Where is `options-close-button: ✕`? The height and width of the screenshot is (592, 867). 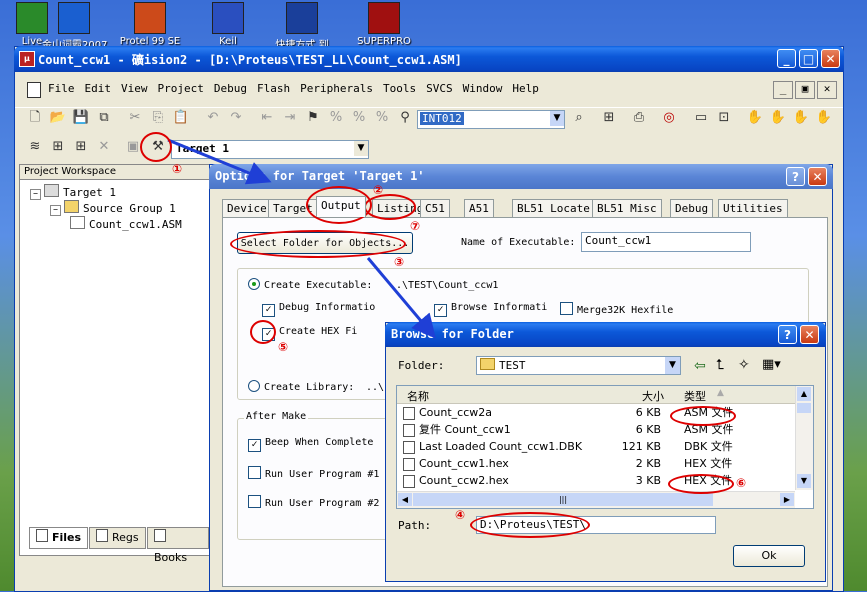 options-close-button: ✕ is located at coordinates (817, 176).